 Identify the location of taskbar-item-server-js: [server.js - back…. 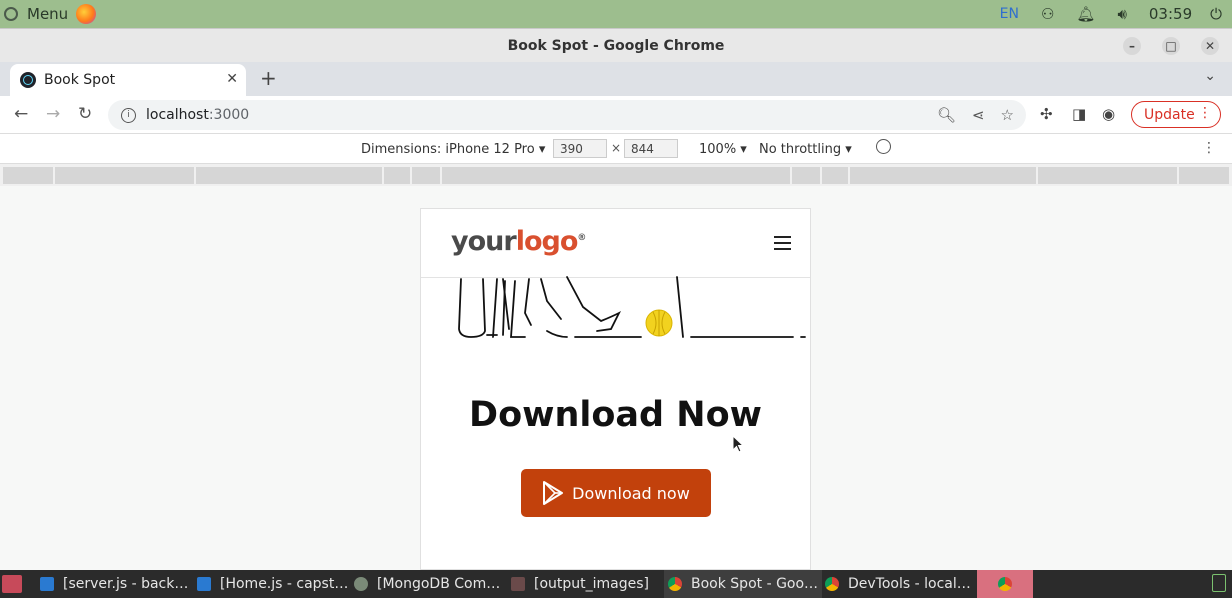
(114, 584).